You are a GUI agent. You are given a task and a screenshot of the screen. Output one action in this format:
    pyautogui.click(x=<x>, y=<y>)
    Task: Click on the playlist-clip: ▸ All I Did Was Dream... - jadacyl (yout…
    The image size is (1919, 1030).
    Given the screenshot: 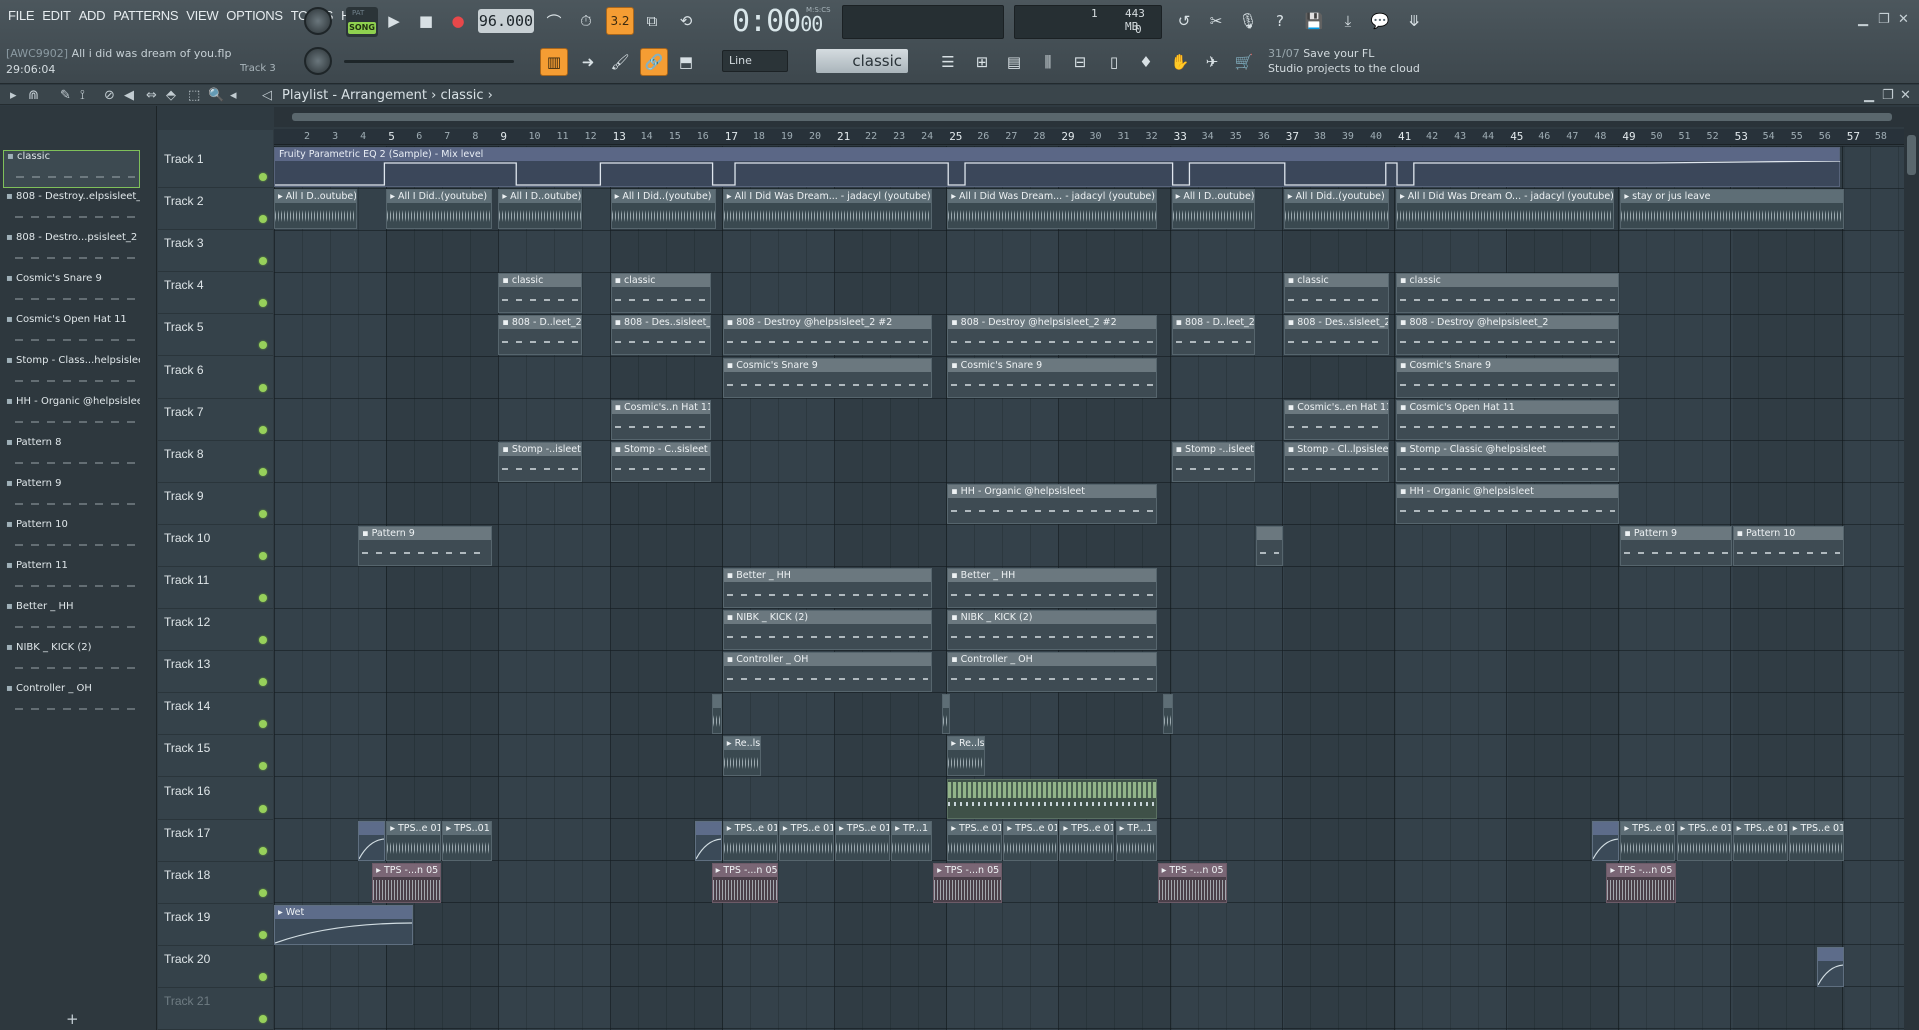 What is the action you would take?
    pyautogui.click(x=827, y=209)
    